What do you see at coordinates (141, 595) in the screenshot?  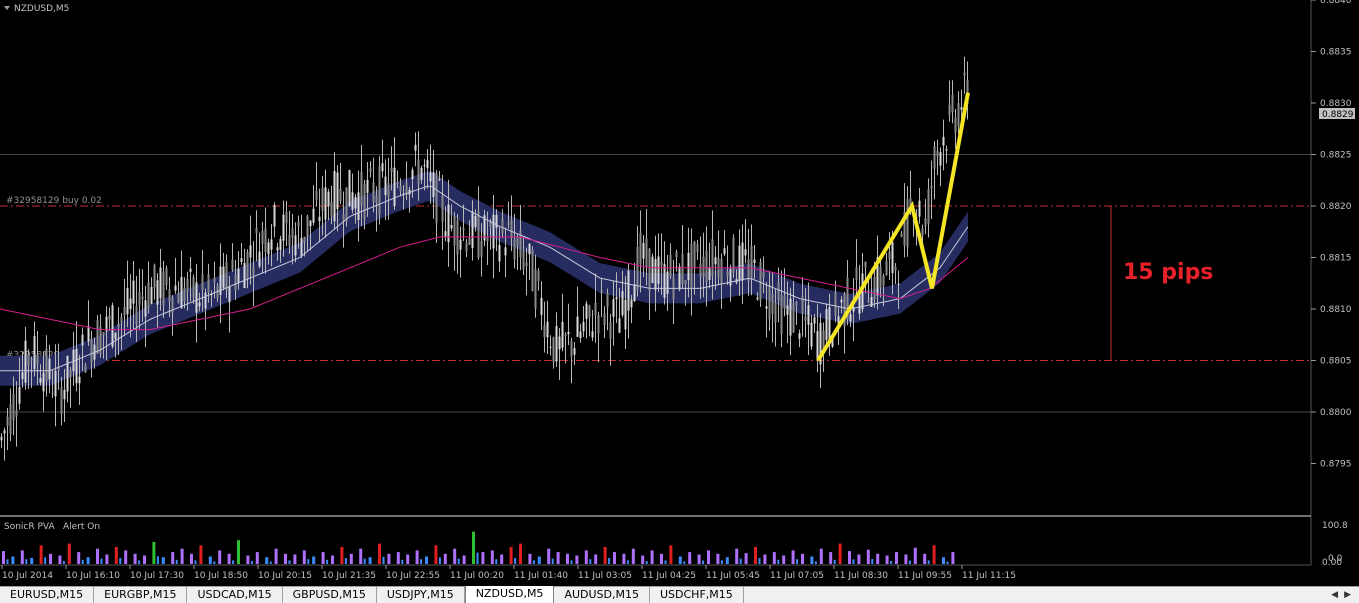 I see `chart-tab: EURGBP,M15` at bounding box center [141, 595].